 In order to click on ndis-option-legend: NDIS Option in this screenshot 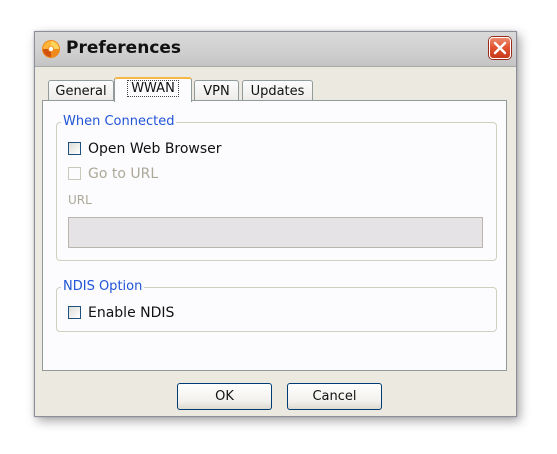, I will do `click(103, 287)`.